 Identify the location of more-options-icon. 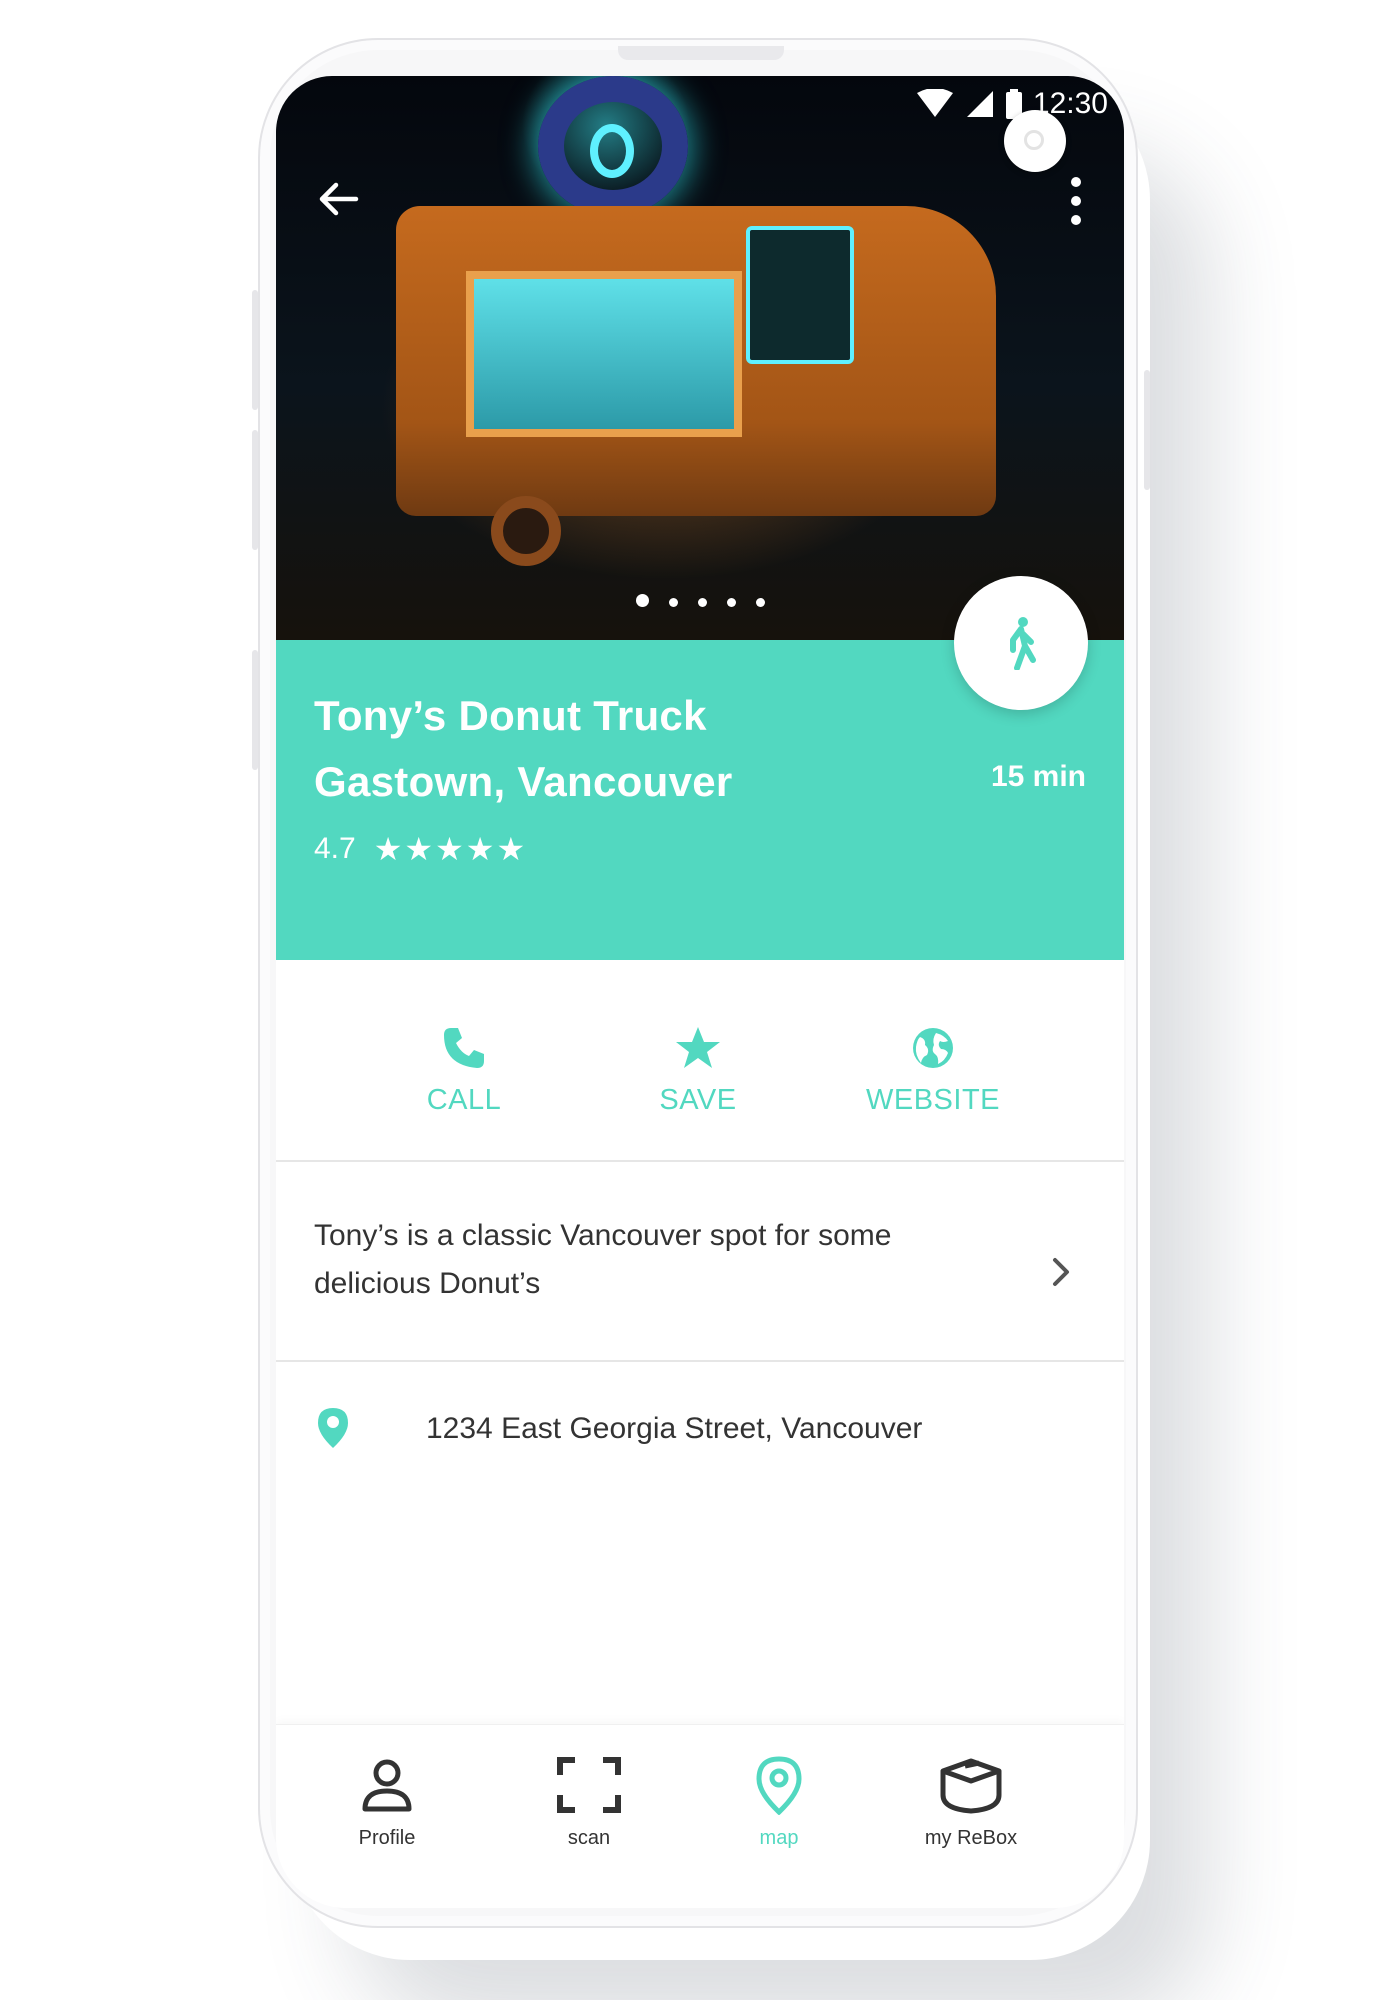
(1076, 201).